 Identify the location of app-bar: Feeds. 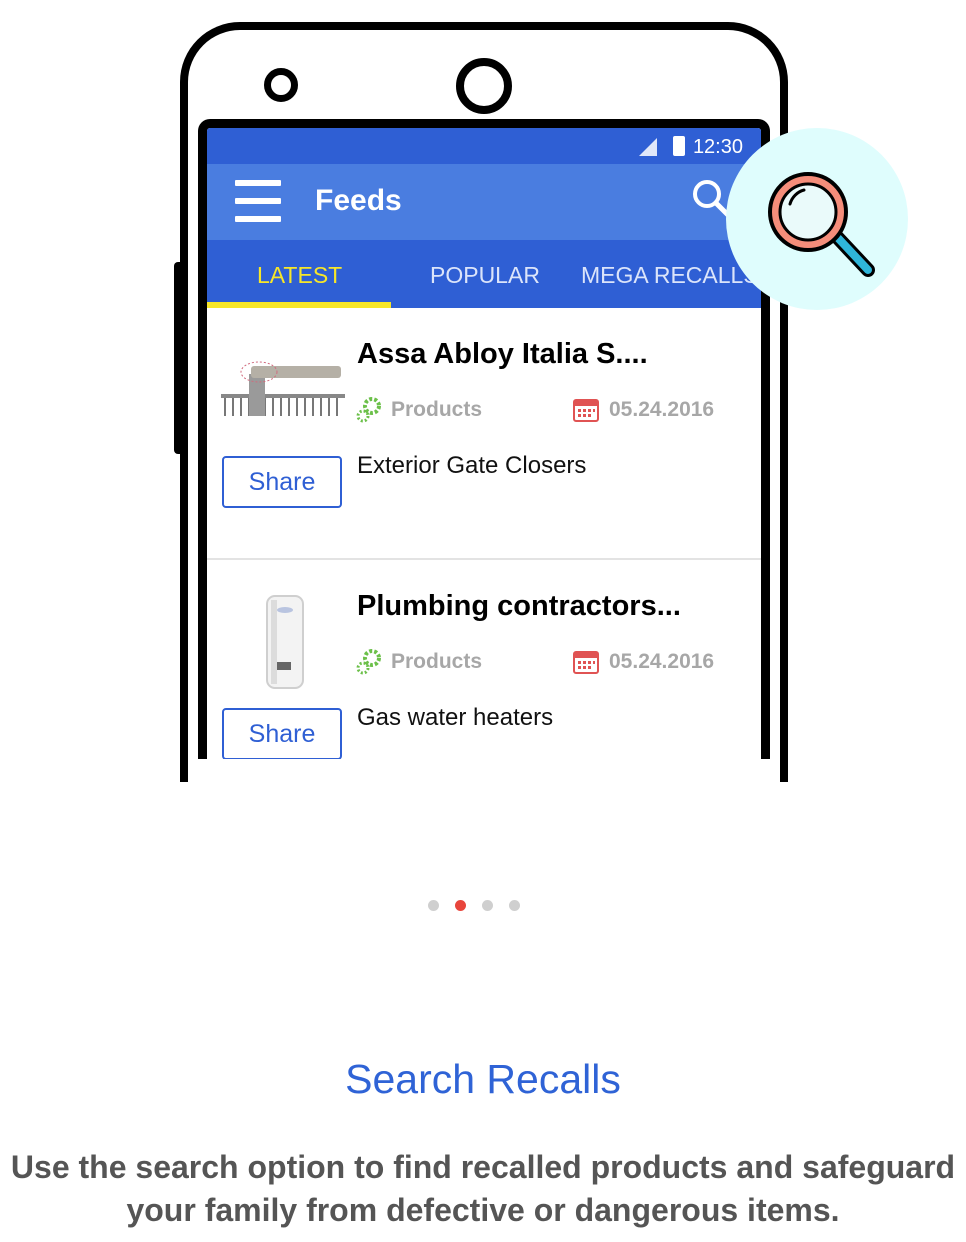
(484, 202).